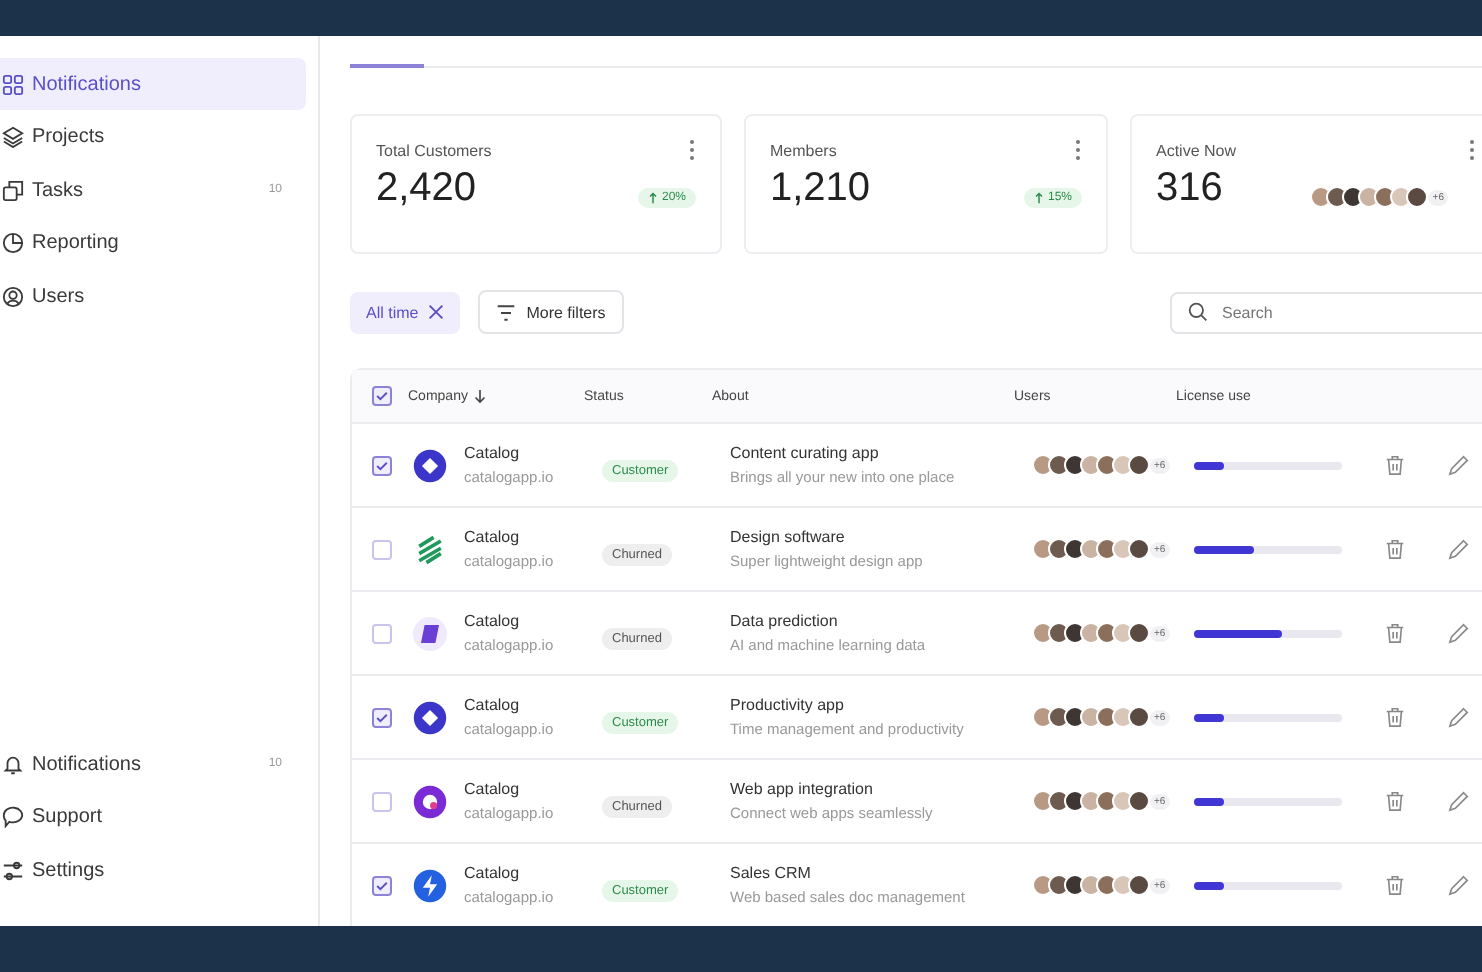  What do you see at coordinates (436, 312) in the screenshot?
I see `close-icon` at bounding box center [436, 312].